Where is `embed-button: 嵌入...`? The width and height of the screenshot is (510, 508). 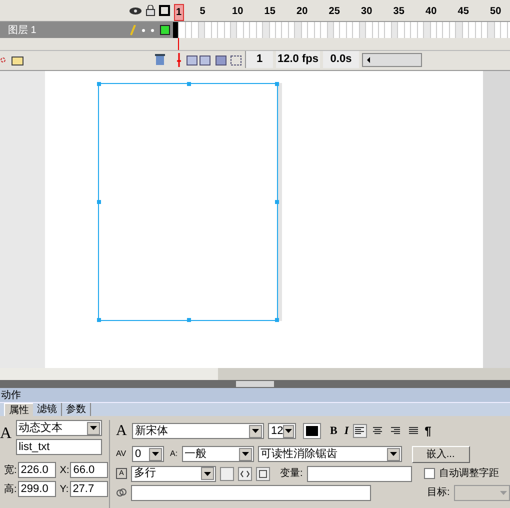
embed-button: 嵌入... is located at coordinates (441, 454).